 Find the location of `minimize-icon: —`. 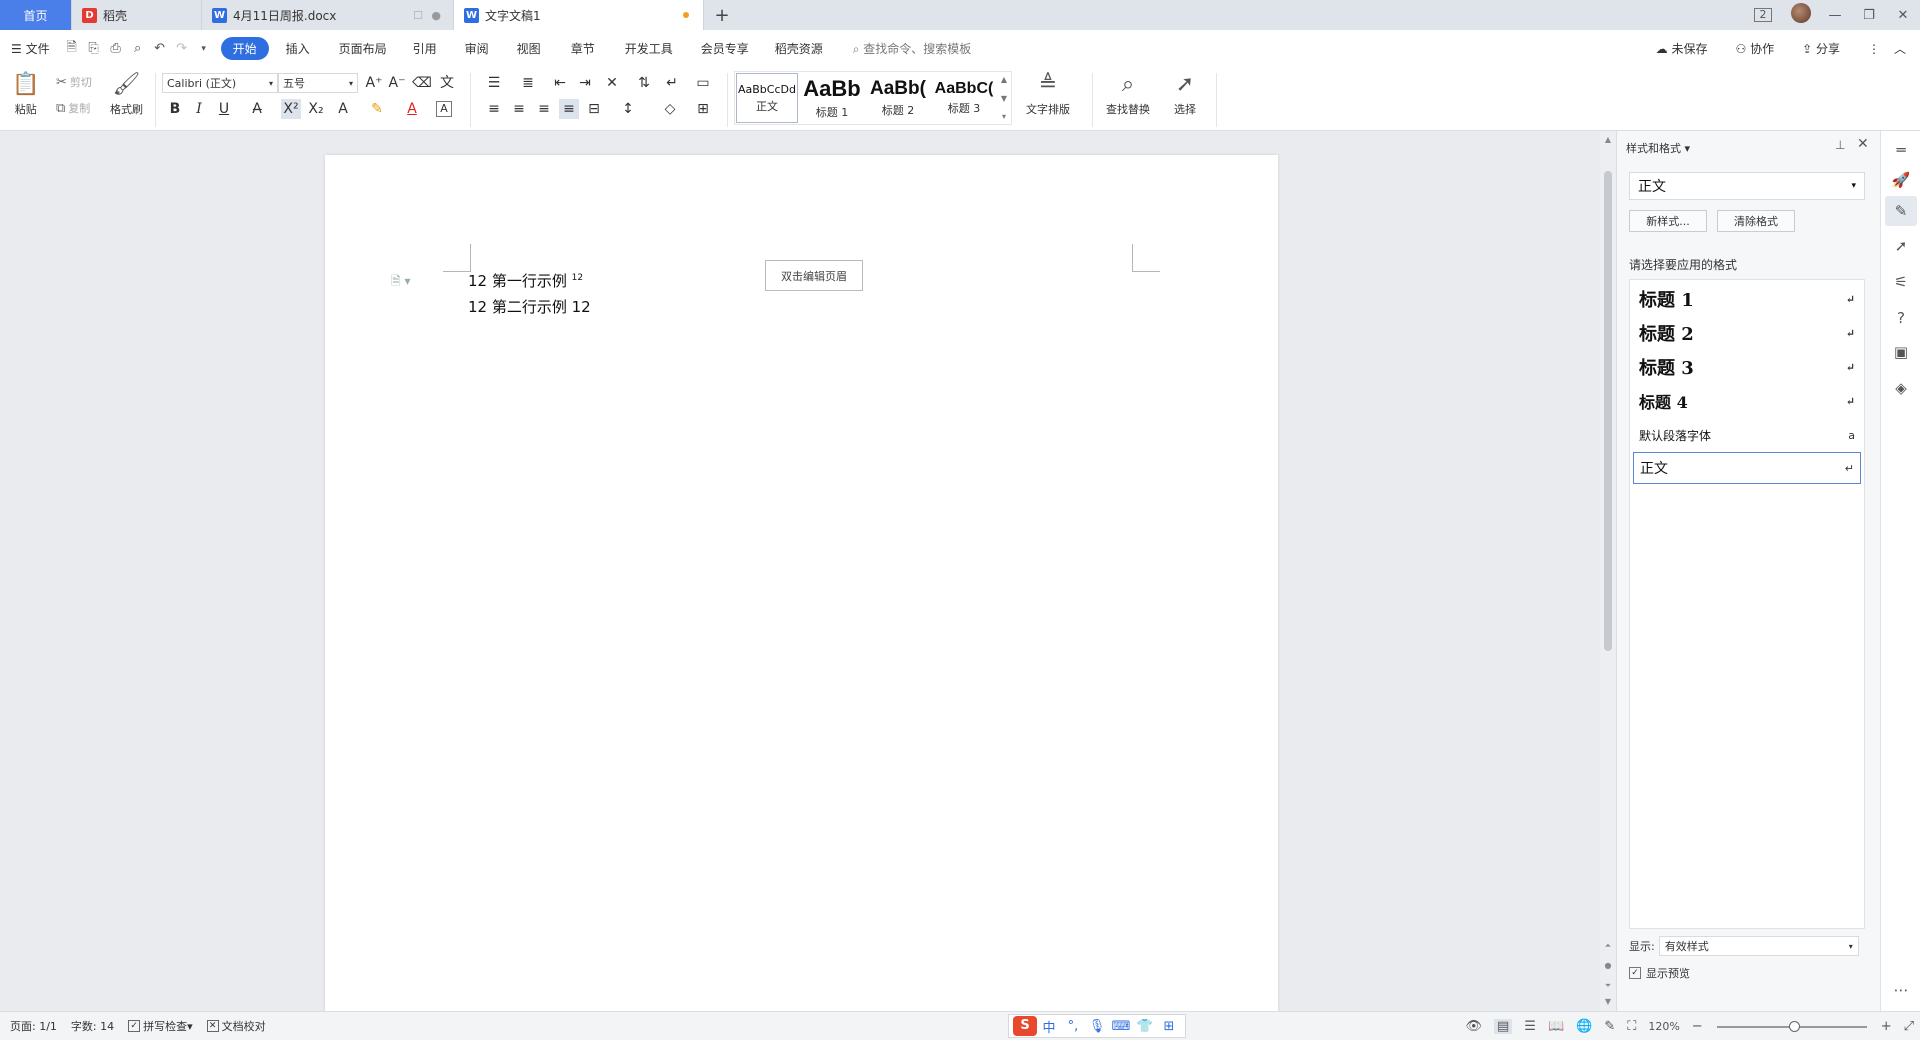

minimize-icon: — is located at coordinates (1835, 15).